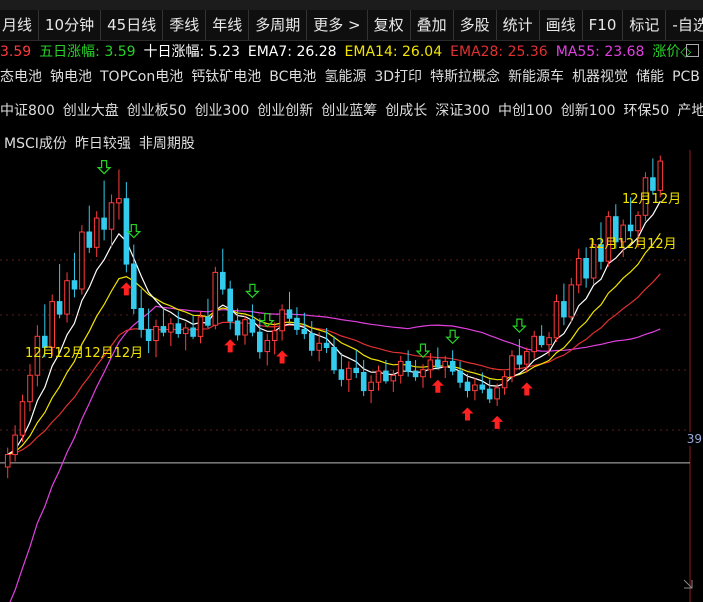  I want to click on toolbar-item-3: 季线, so click(185, 25).